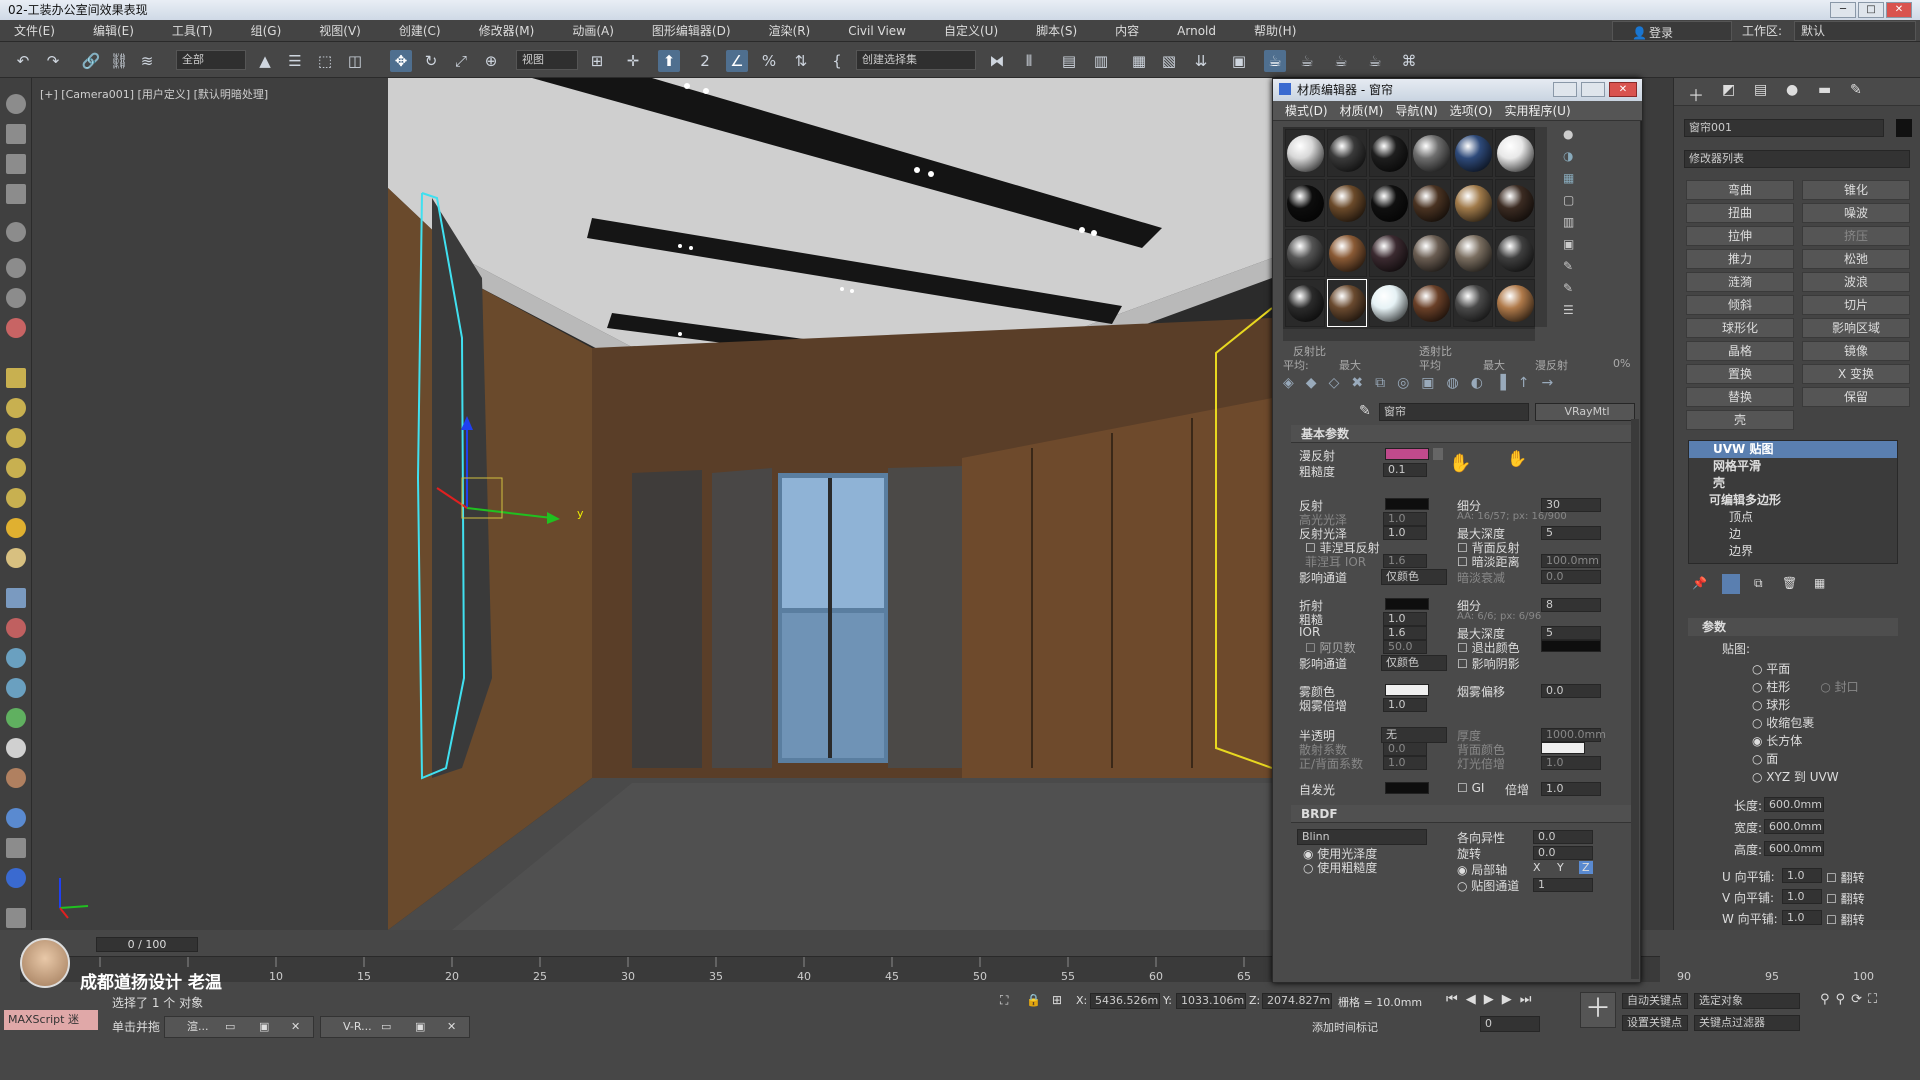  Describe the element at coordinates (491, 61) in the screenshot. I see `place-icon: ⊕` at that location.